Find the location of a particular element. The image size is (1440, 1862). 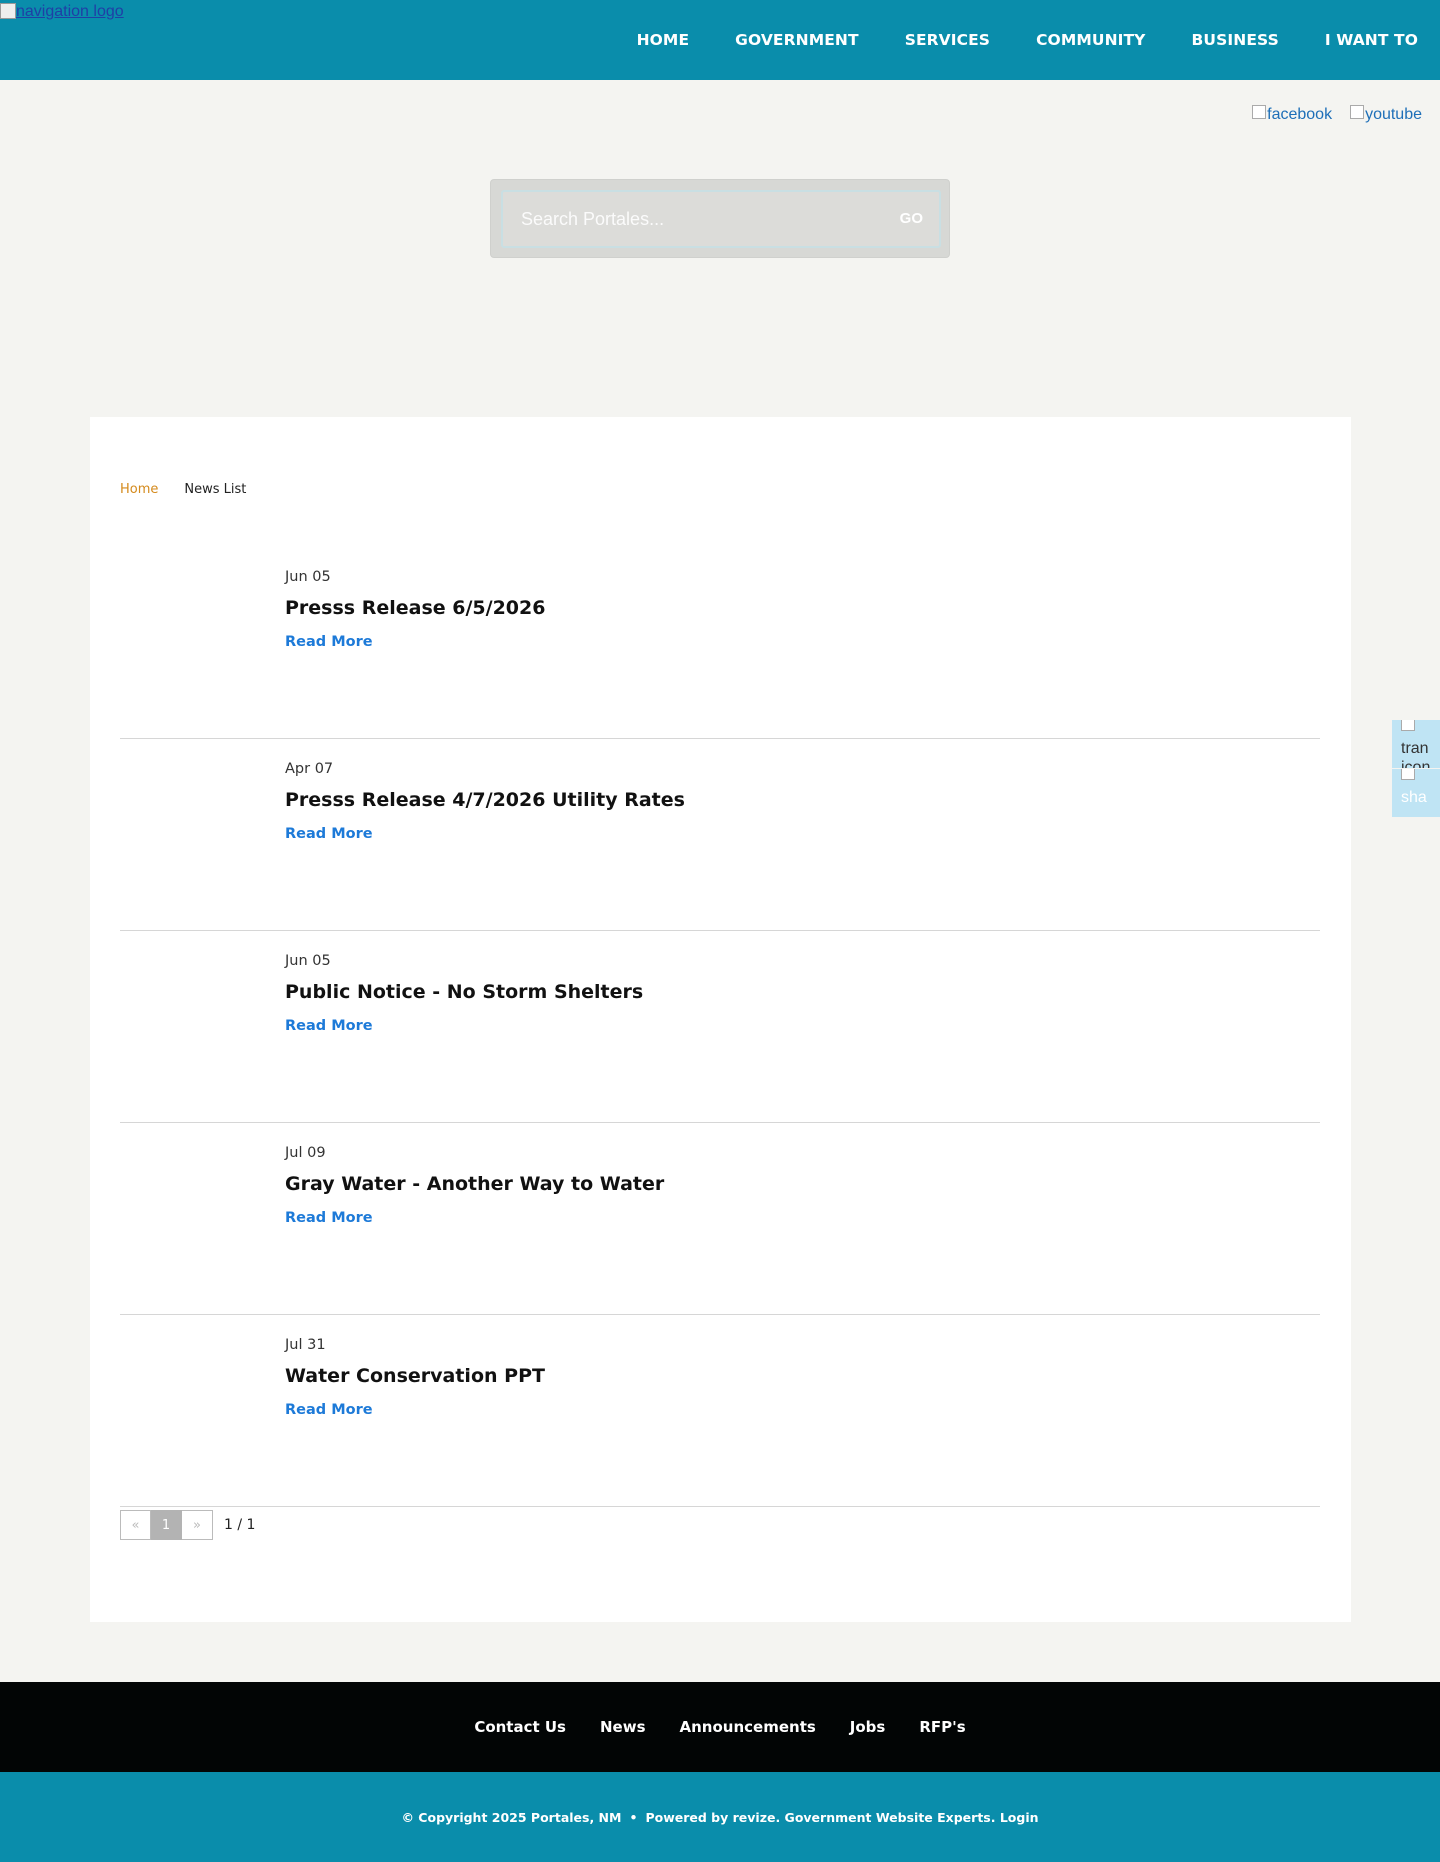

news-title: Public Notice - No Storm Shelters is located at coordinates (464, 992).